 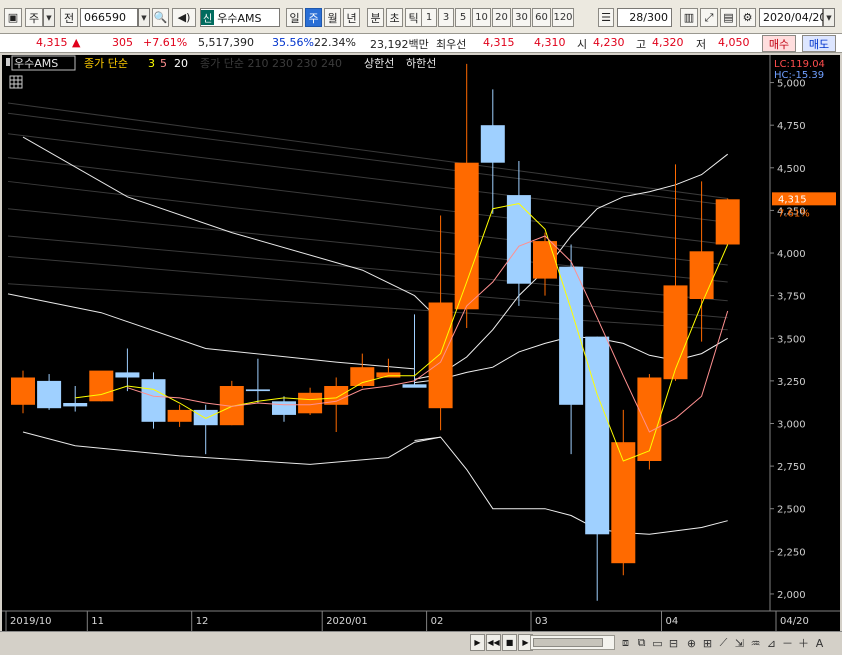 What do you see at coordinates (13, 17) in the screenshot?
I see `chart-type-icon: ▣` at bounding box center [13, 17].